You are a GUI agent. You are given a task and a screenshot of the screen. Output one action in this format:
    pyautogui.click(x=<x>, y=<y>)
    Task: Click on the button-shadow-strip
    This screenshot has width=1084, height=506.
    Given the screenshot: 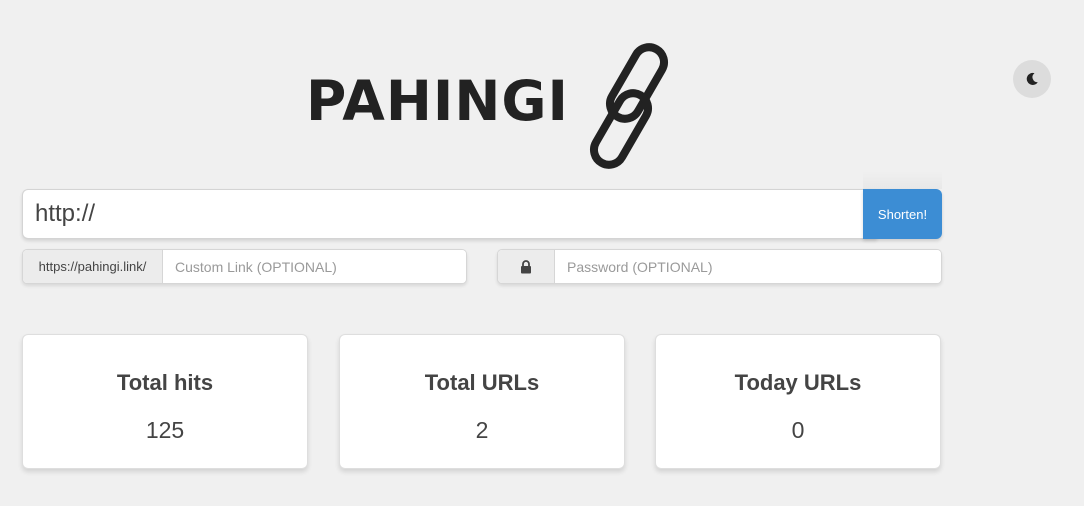 What is the action you would take?
    pyautogui.click(x=902, y=180)
    